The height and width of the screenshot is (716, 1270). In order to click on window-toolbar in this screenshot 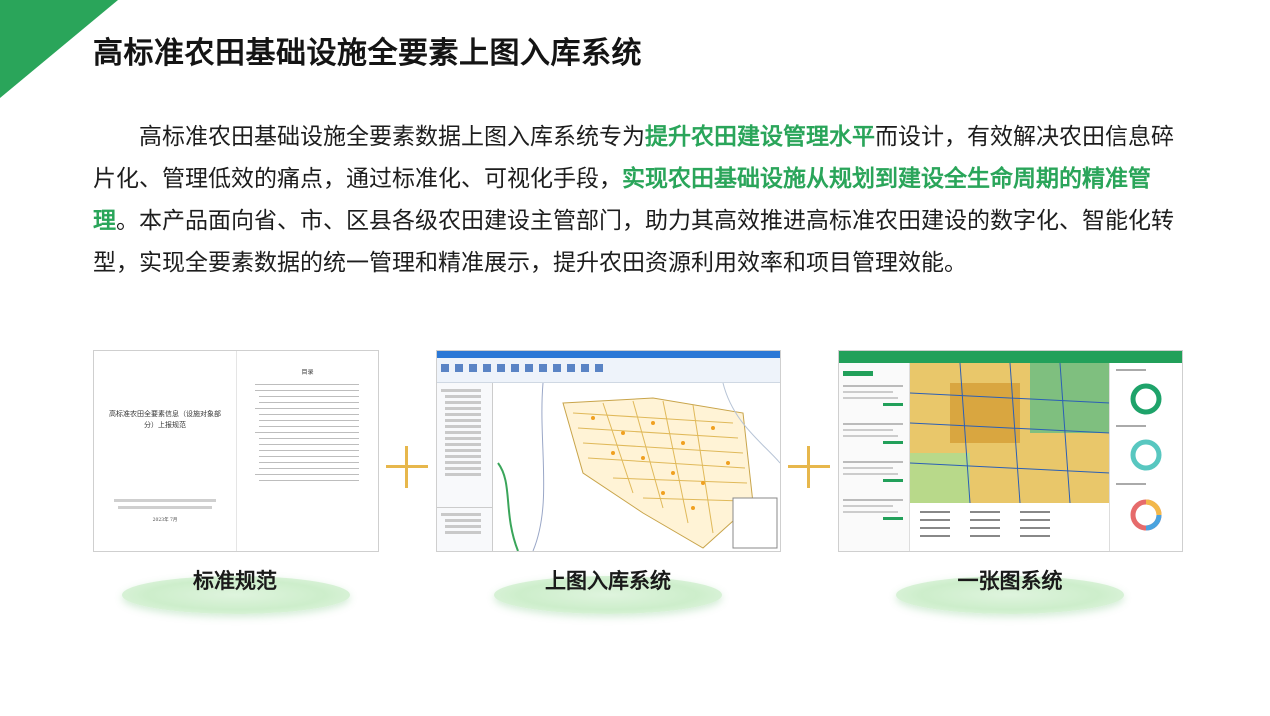, I will do `click(608, 370)`.